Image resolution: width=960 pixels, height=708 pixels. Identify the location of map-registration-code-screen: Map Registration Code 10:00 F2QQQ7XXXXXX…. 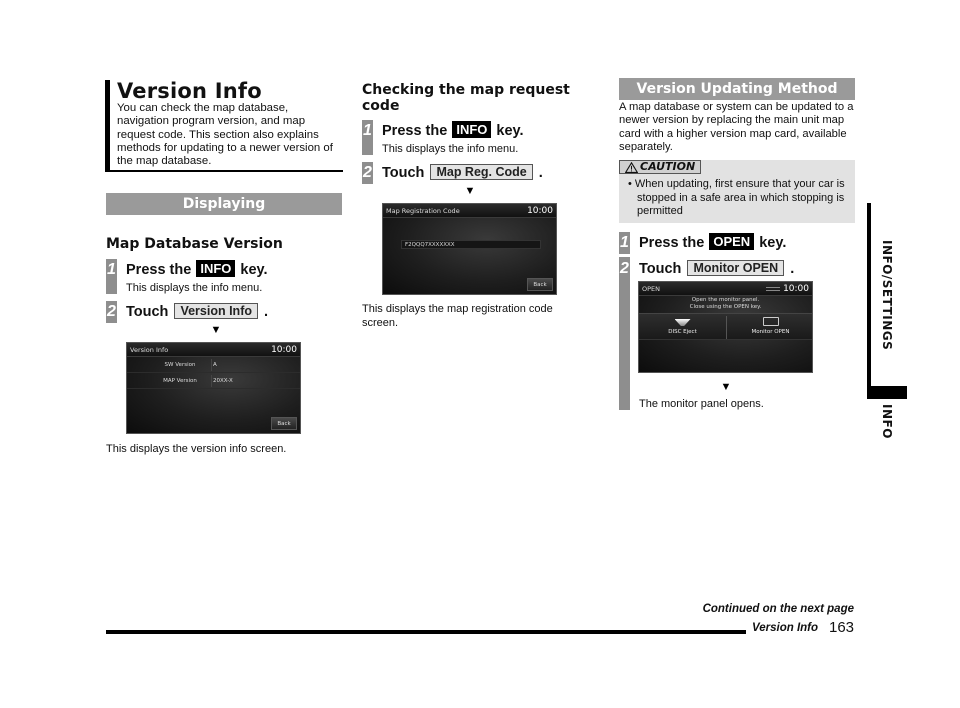
(469, 249).